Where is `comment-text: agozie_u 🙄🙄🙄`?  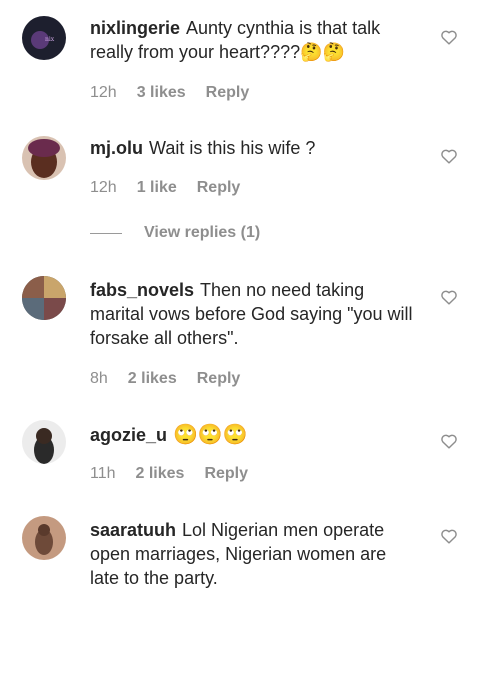 comment-text: agozie_u 🙄🙄🙄 is located at coordinates (255, 434).